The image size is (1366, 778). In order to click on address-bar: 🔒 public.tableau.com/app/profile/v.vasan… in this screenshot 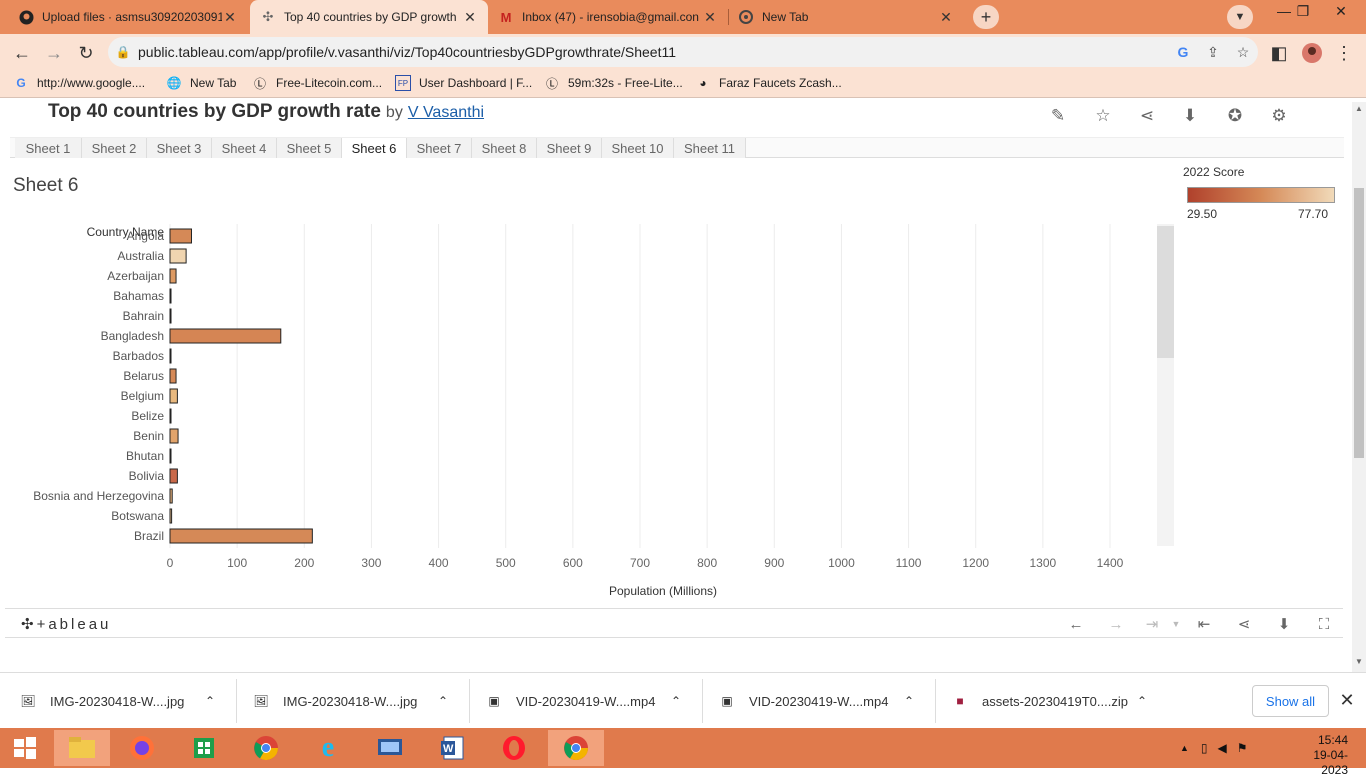, I will do `click(683, 52)`.